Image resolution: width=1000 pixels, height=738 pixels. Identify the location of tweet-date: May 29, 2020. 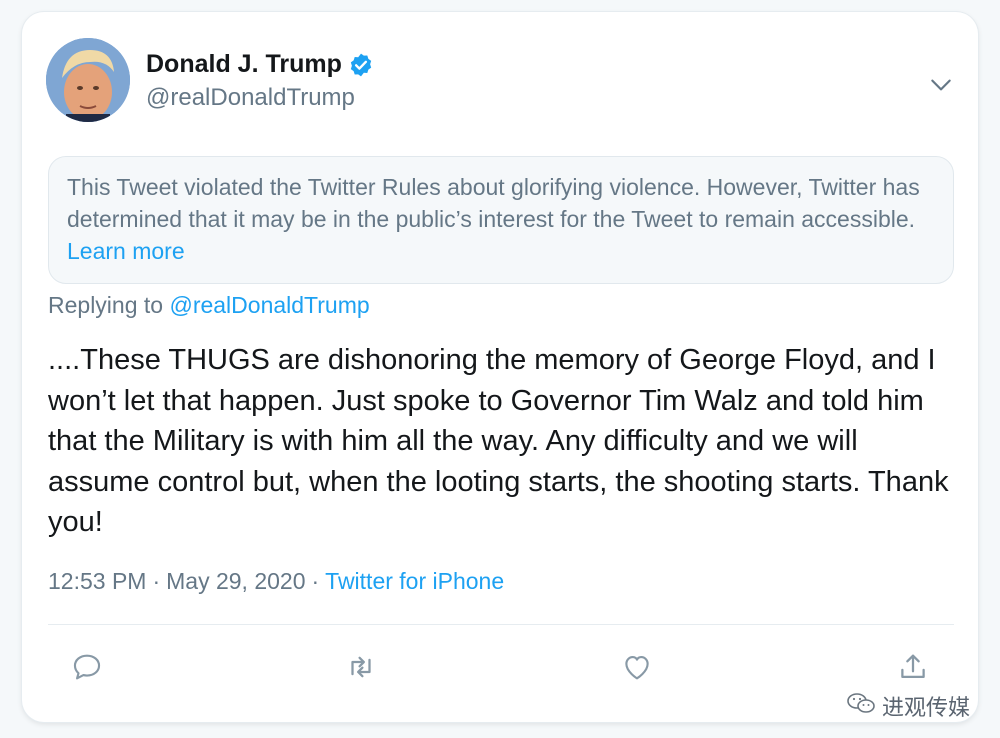
(235, 581).